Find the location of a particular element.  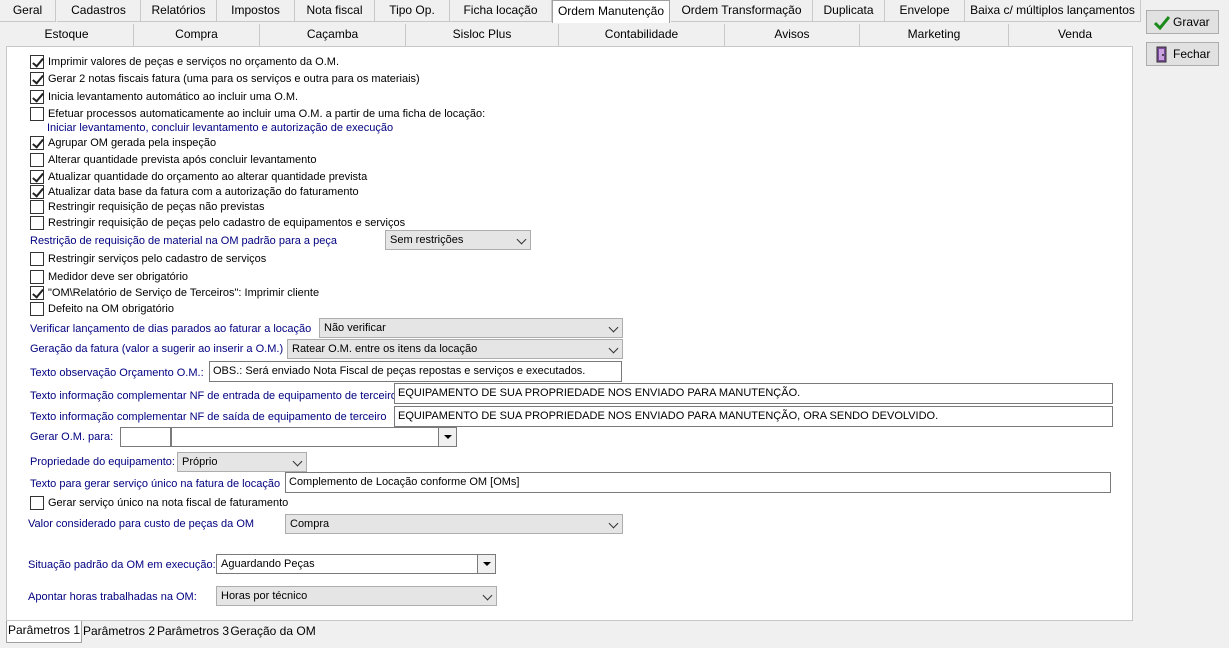

tab-relatorios: Relatórios is located at coordinates (179, 11).